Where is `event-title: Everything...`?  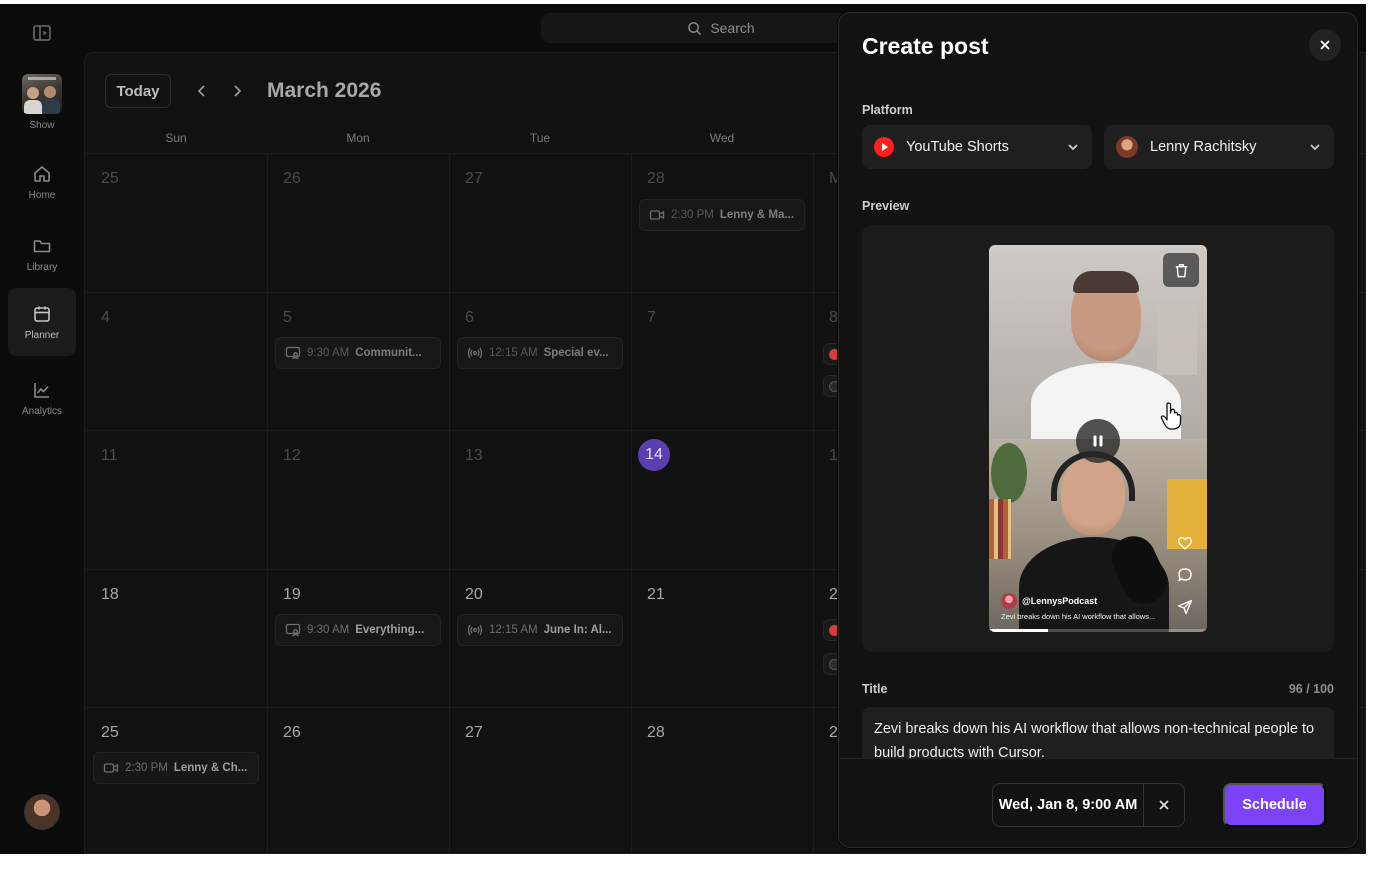
event-title: Everything... is located at coordinates (390, 630).